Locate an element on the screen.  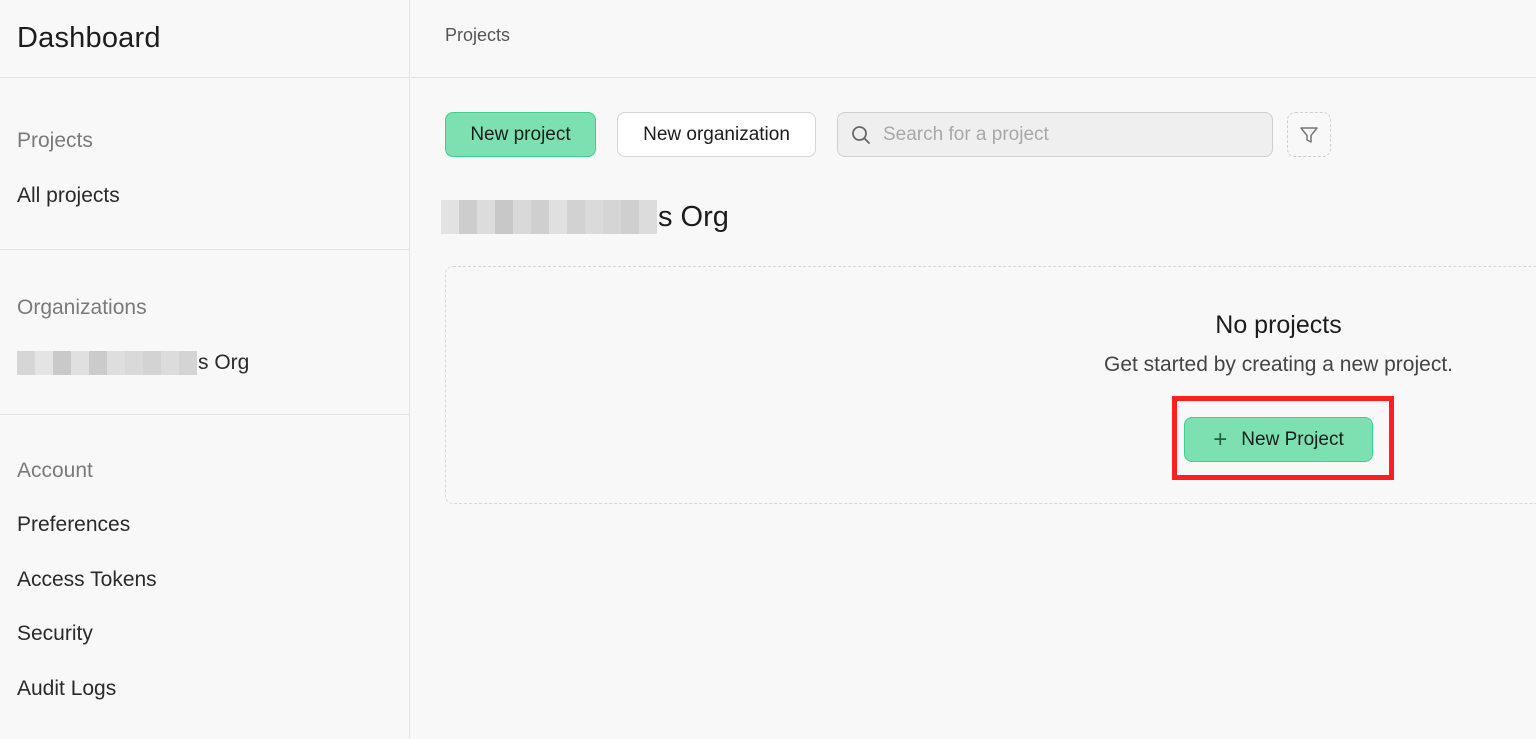
plus-icon: + is located at coordinates (1220, 439).